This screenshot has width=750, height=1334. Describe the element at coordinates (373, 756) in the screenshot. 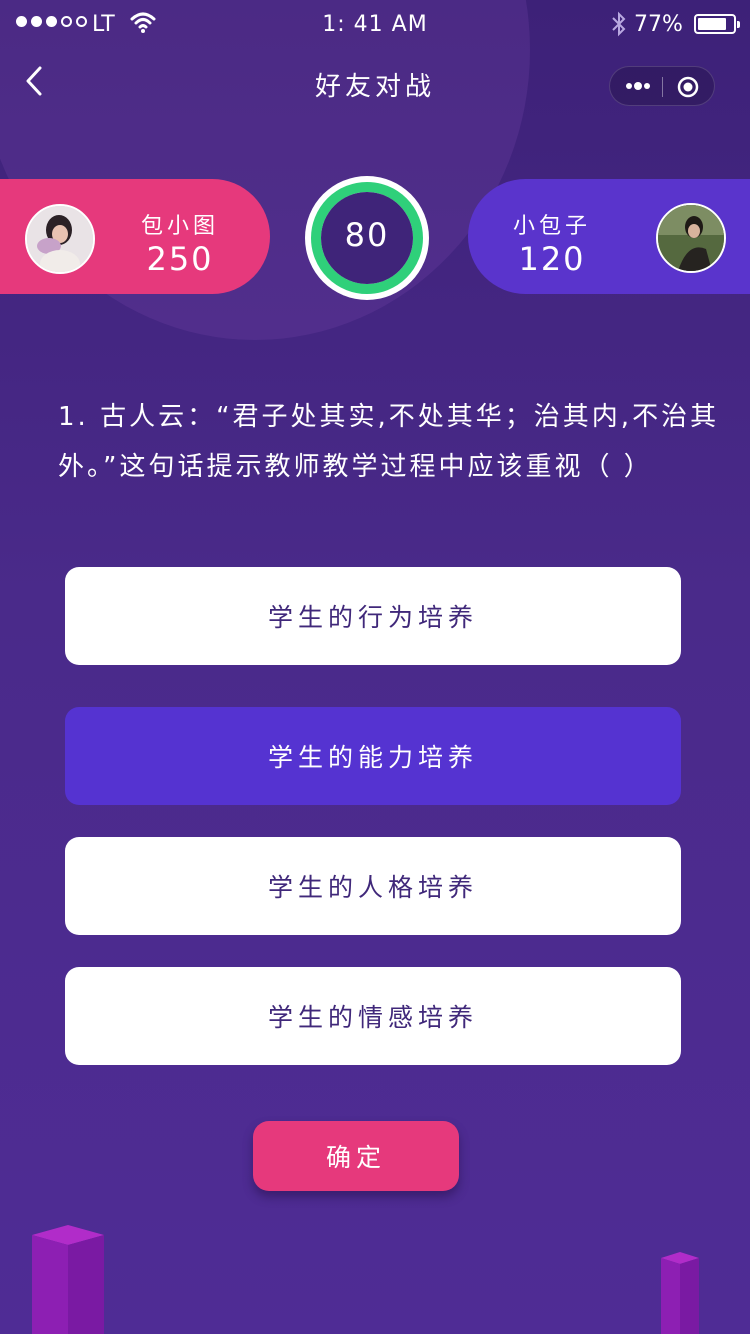

I see `answer-option-selected: 学生的能力培养` at that location.